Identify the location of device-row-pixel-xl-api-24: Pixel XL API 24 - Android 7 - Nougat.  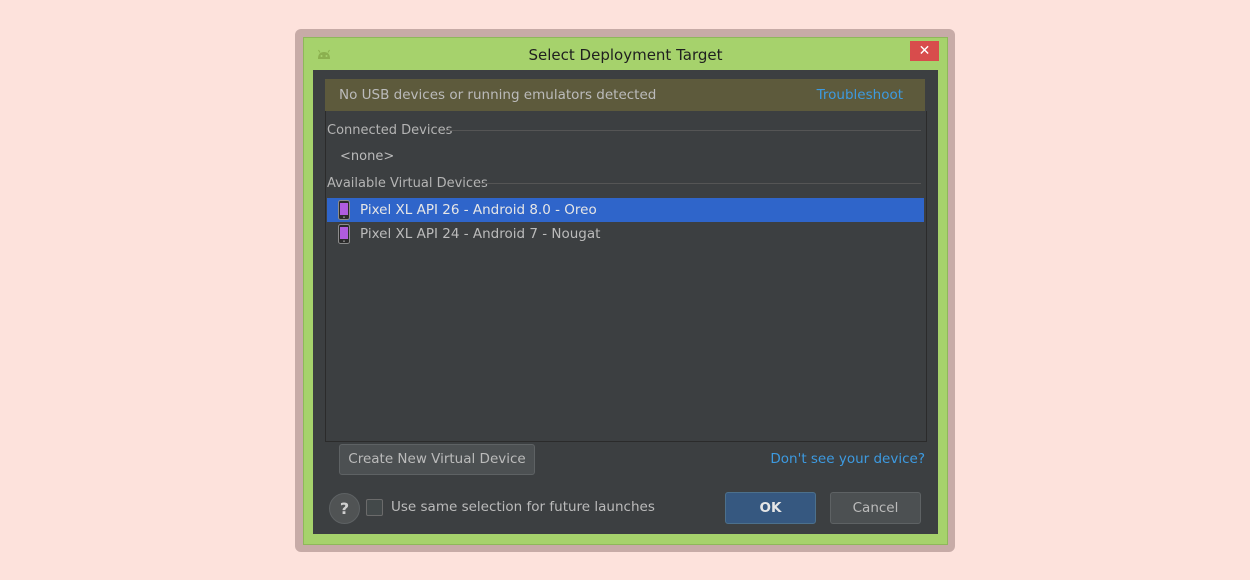
(625, 234).